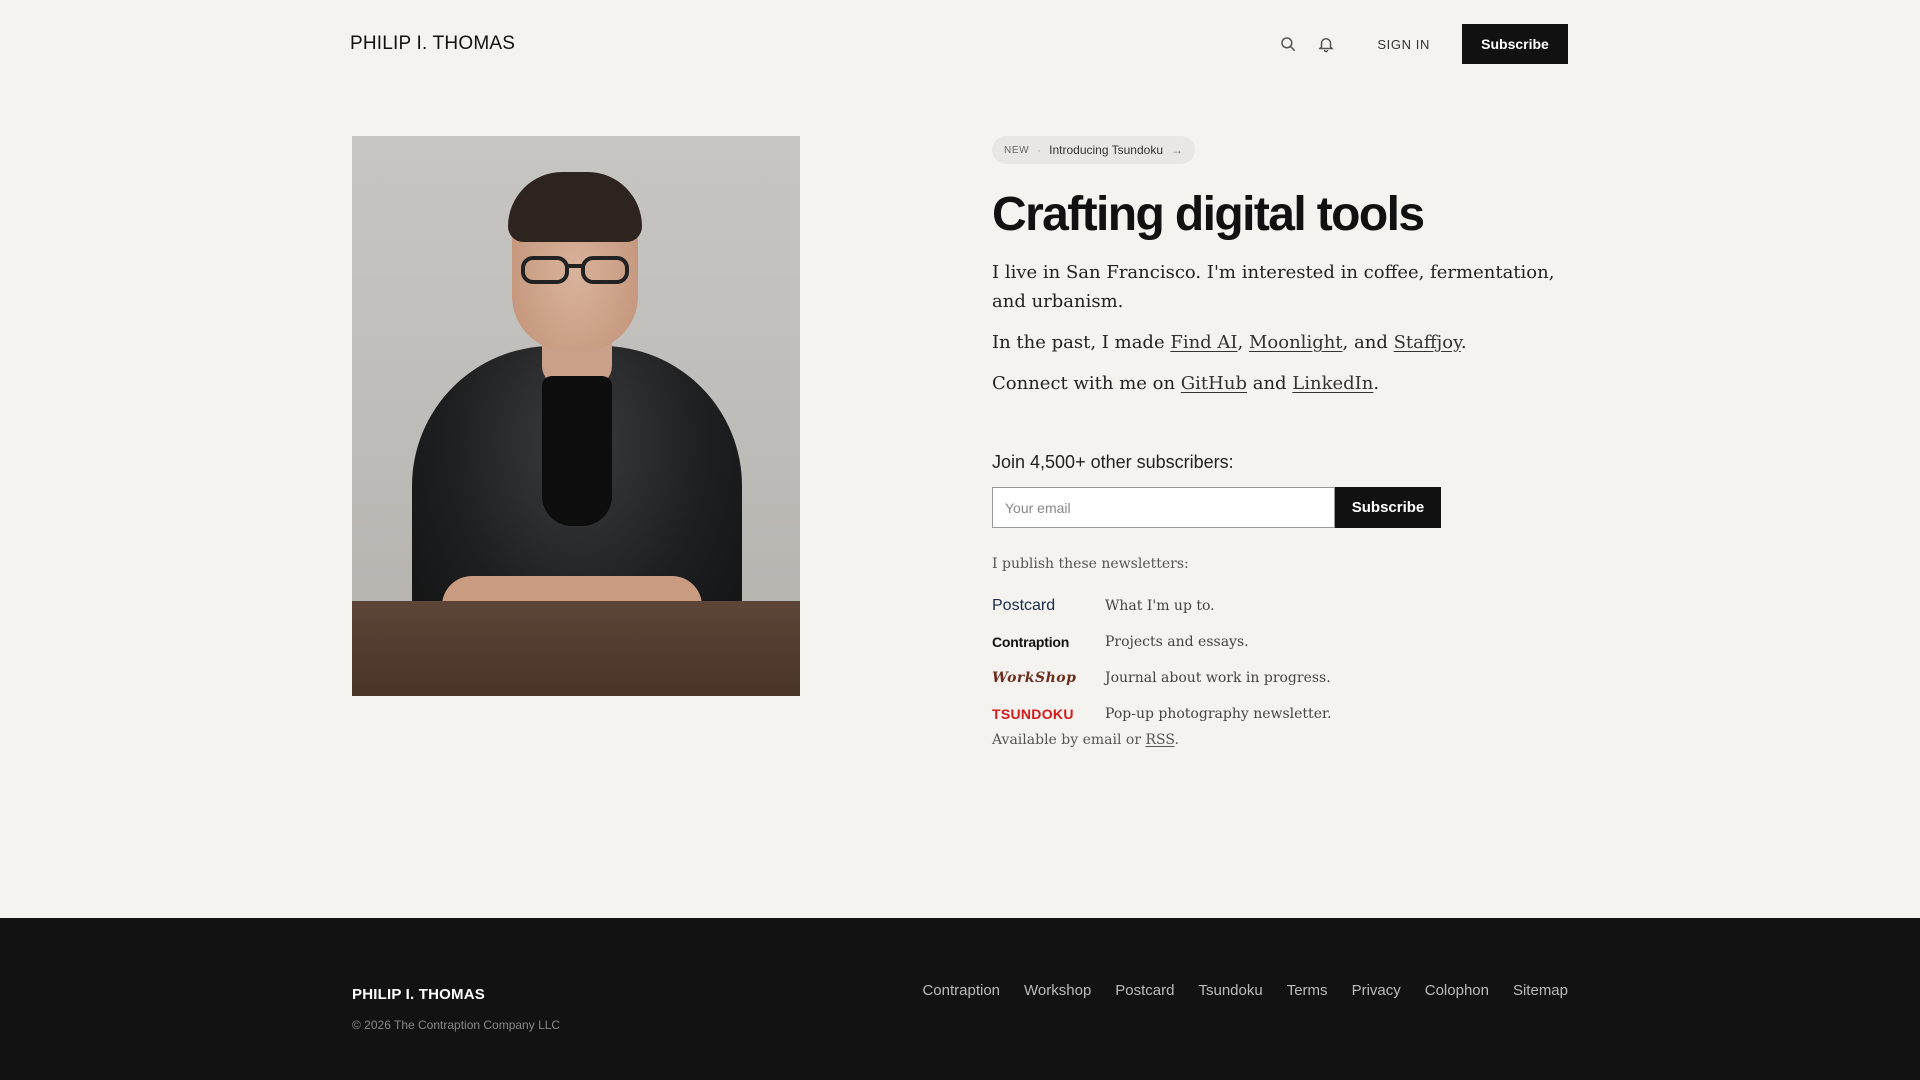 Image resolution: width=1920 pixels, height=1080 pixels. What do you see at coordinates (1332, 383) in the screenshot?
I see `linkedin-link: LinkedIn` at bounding box center [1332, 383].